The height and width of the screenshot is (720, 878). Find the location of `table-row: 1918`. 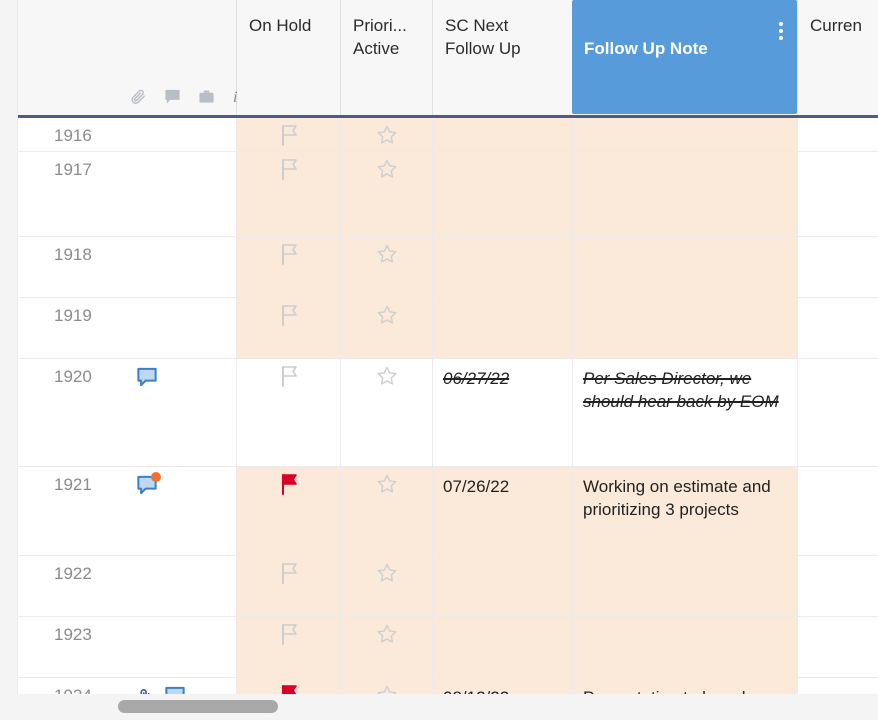

table-row: 1918 is located at coordinates (448, 267).